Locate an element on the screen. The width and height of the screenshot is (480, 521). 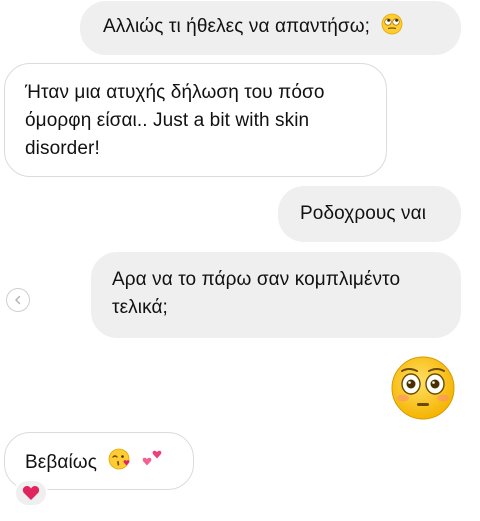
message-reaction is located at coordinates (31, 493).